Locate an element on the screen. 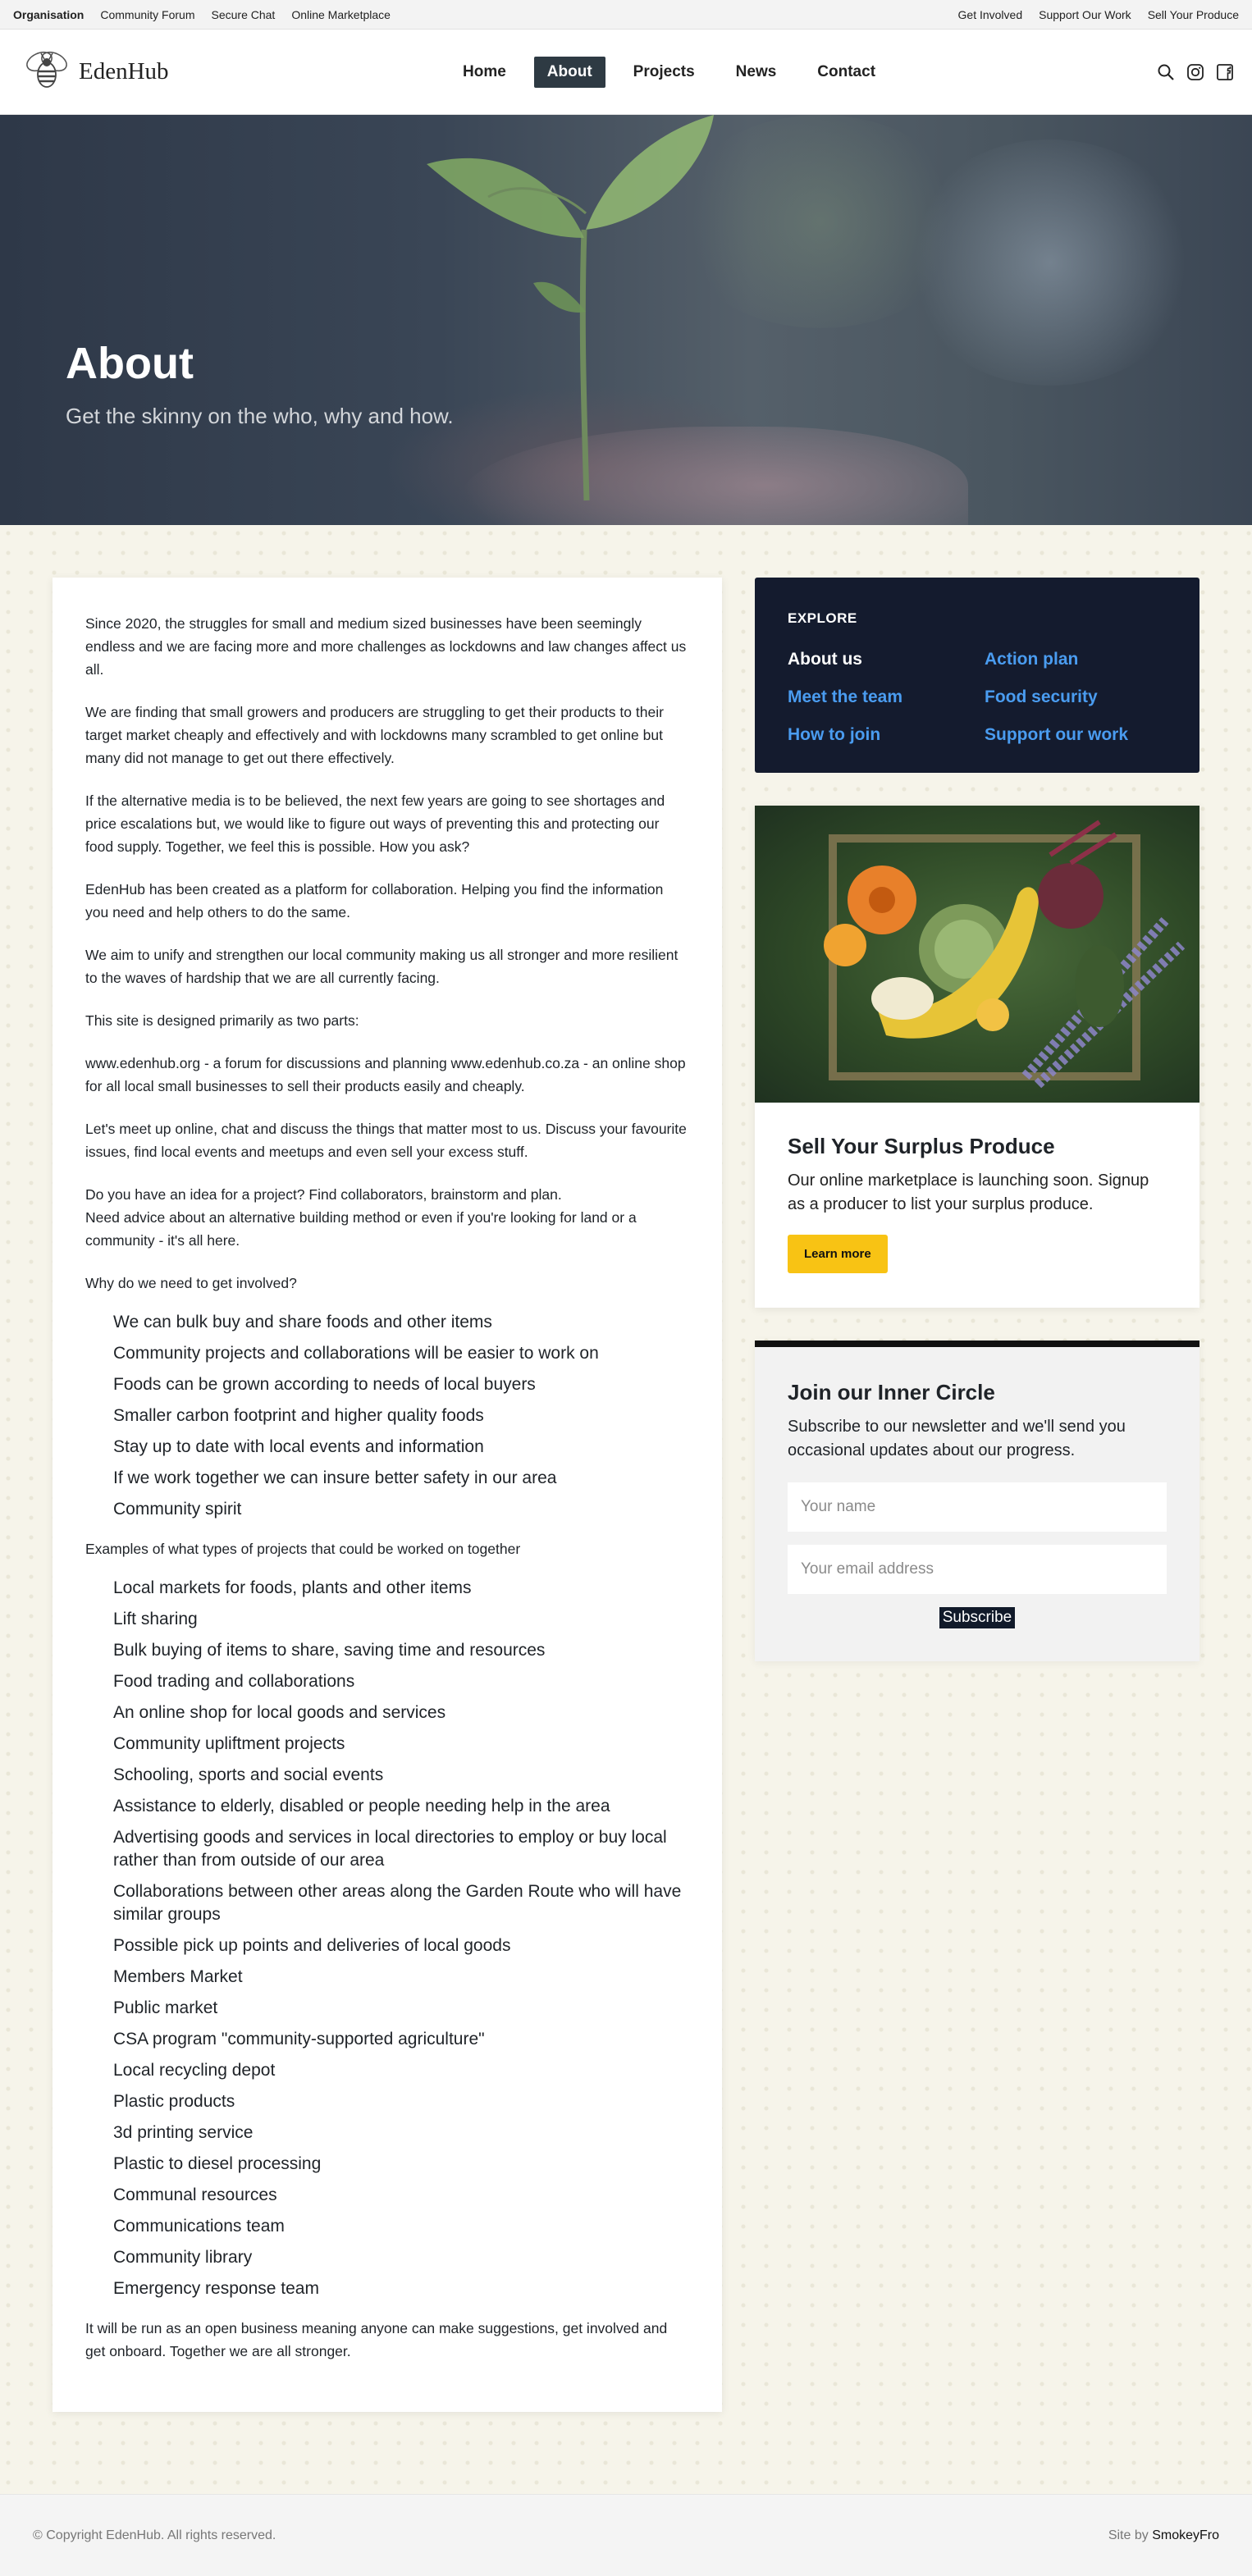  nav-about: About is located at coordinates (569, 73).